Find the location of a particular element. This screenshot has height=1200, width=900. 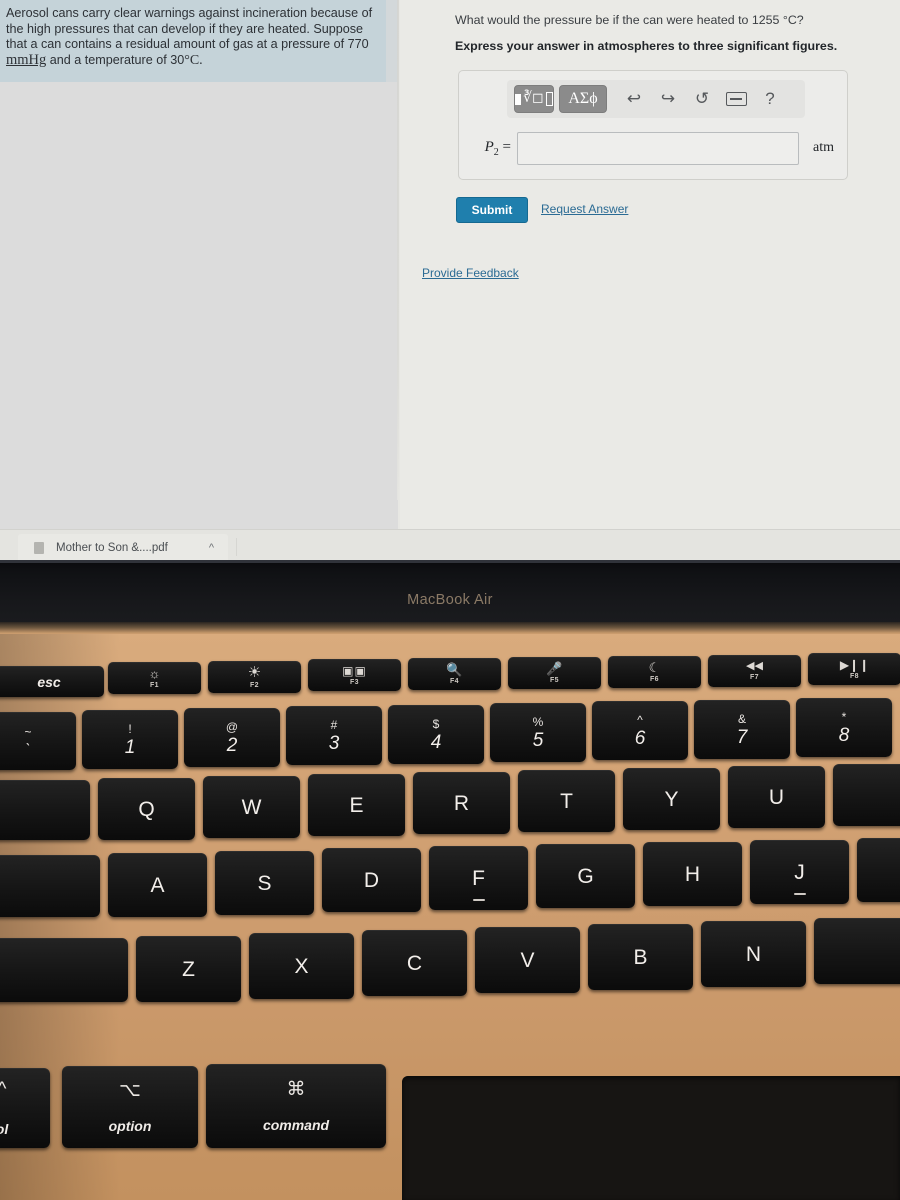

key-f3-mission-control: ▣▣ F3 is located at coordinates (354, 675).